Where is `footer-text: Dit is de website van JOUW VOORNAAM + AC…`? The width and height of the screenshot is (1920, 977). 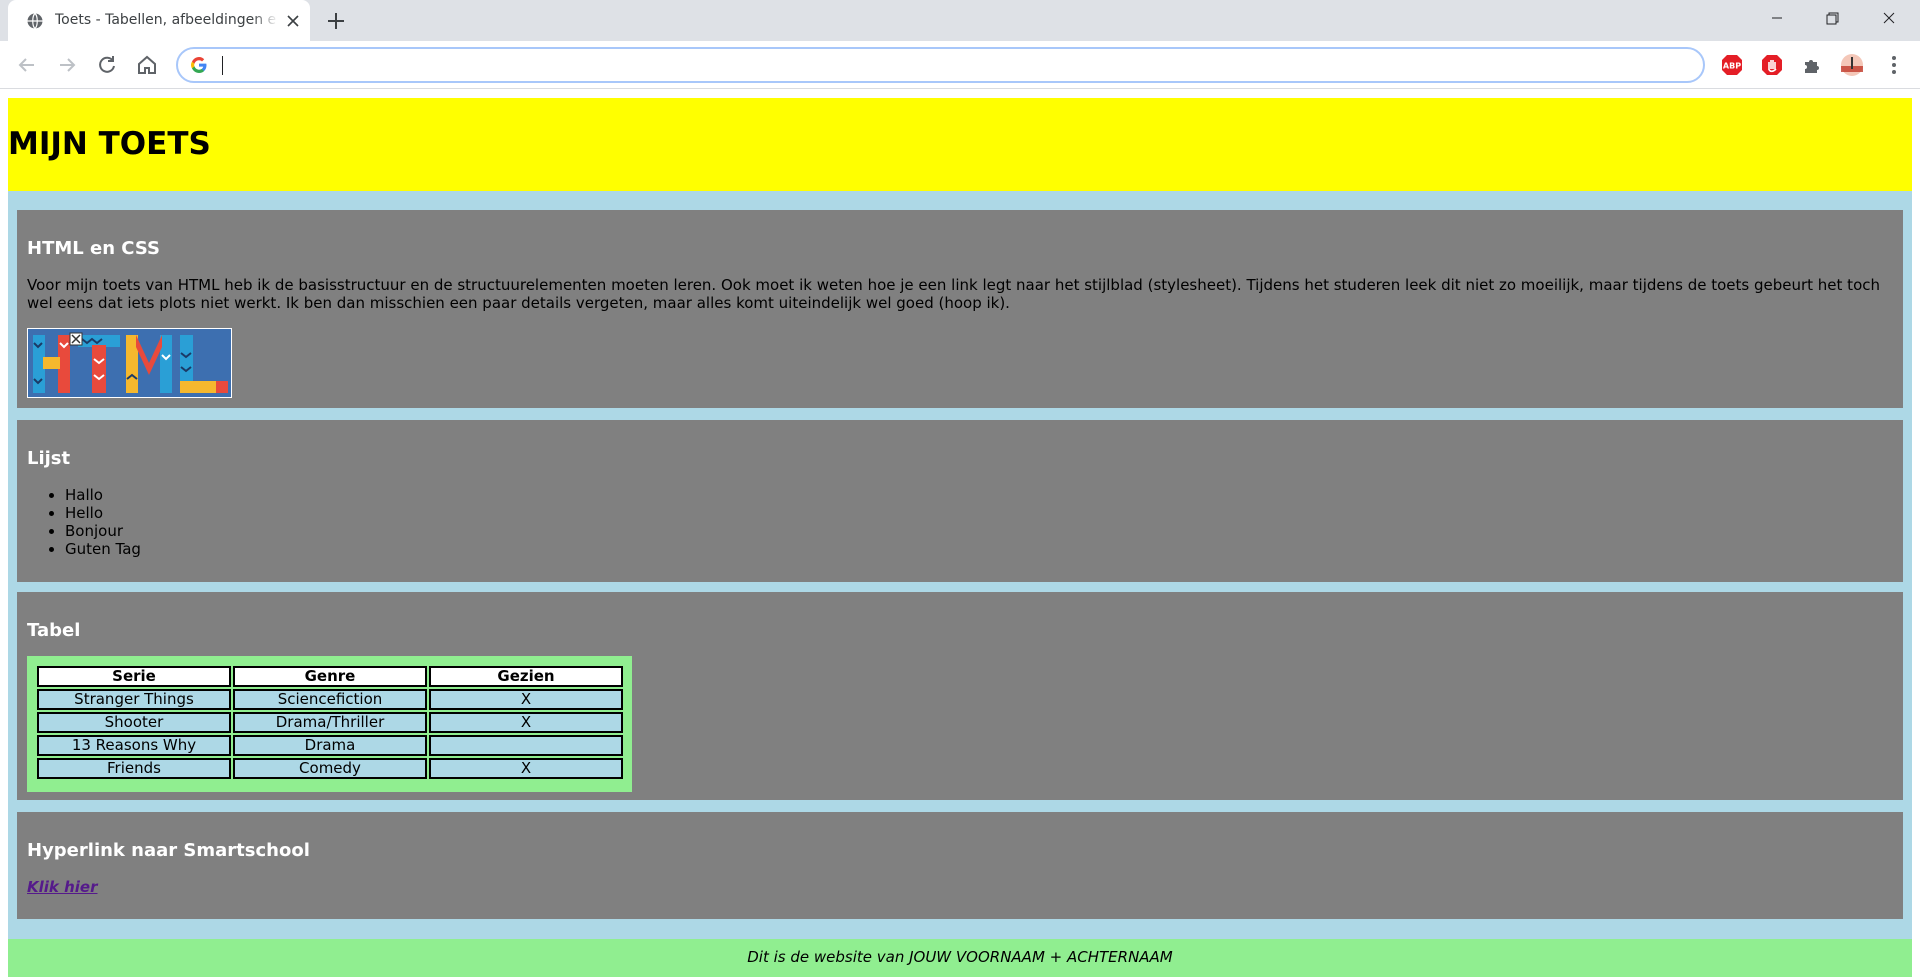
footer-text: Dit is de website van JOUW VOORNAAM + AC… is located at coordinates (960, 957).